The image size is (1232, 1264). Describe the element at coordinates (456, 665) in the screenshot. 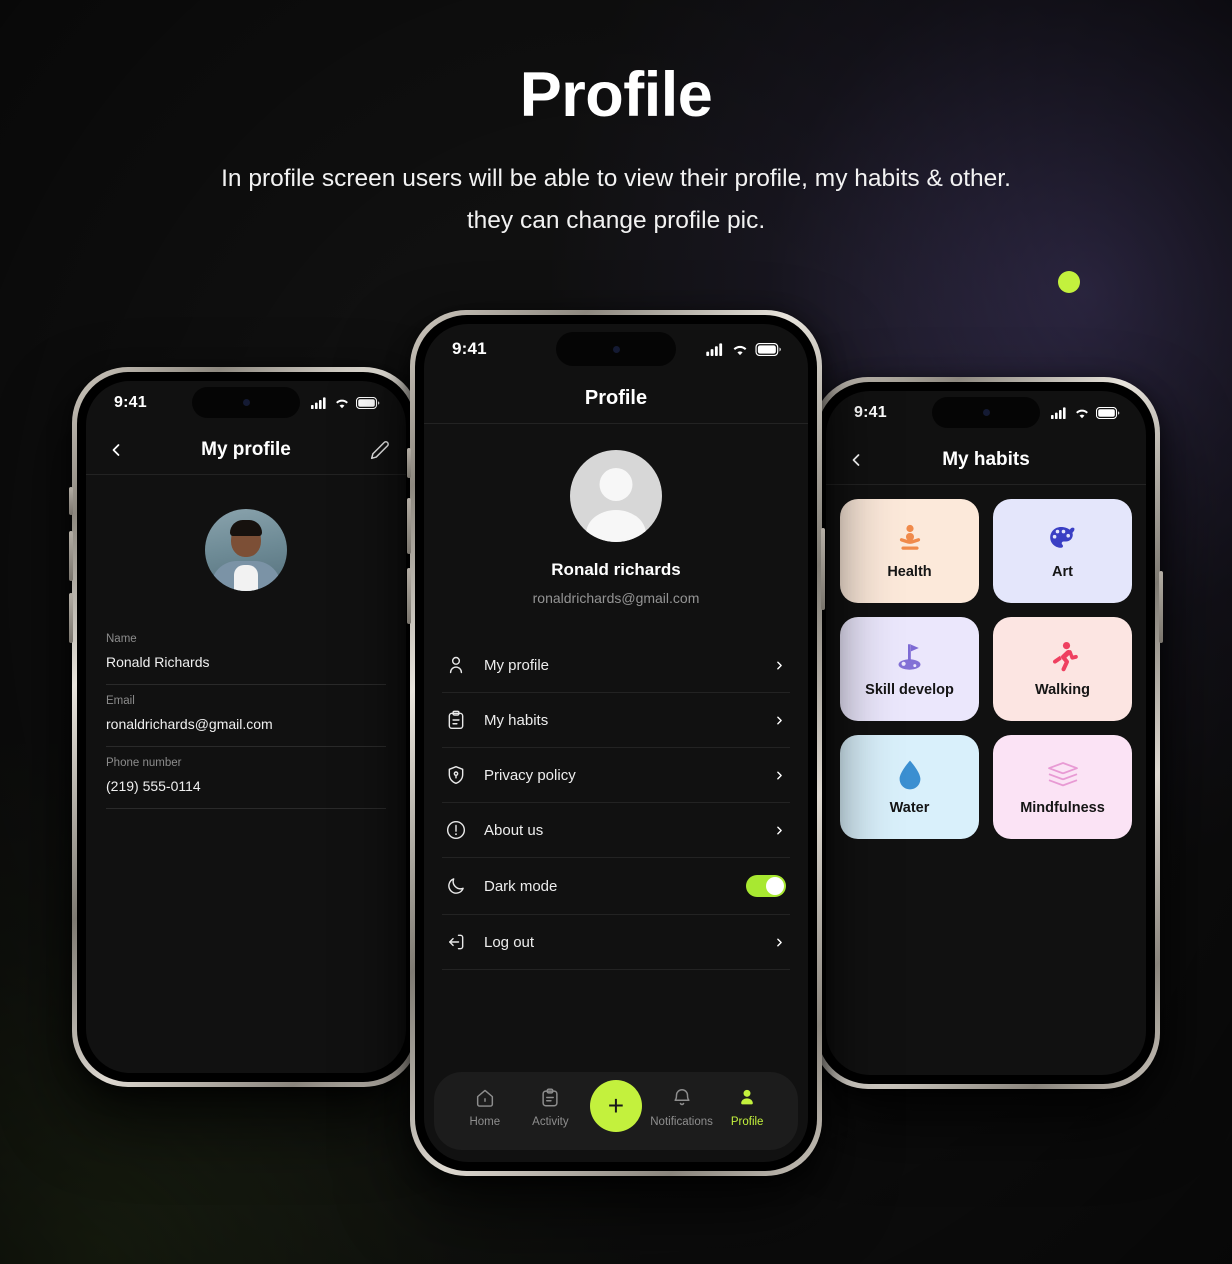

I see `user-icon` at that location.